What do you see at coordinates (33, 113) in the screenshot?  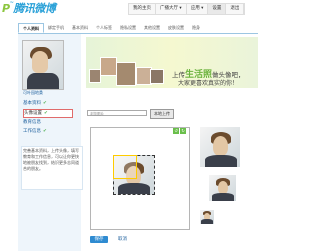 I see `sidebar-item-label: 头像设置` at bounding box center [33, 113].